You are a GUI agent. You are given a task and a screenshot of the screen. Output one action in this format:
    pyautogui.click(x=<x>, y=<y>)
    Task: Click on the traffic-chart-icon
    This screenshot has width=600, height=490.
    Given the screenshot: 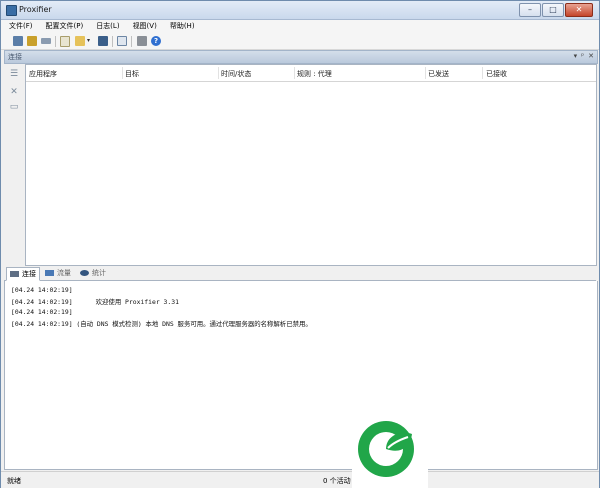 What is the action you would take?
    pyautogui.click(x=49, y=273)
    